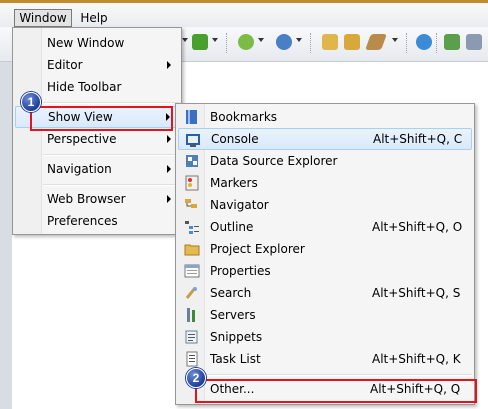  Describe the element at coordinates (192, 205) in the screenshot. I see `navigator-icon` at that location.